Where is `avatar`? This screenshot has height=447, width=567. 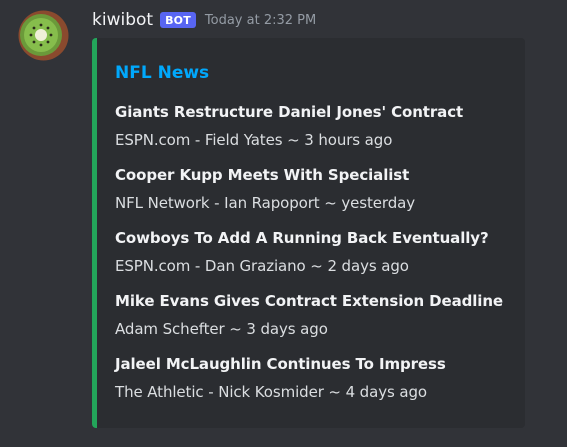
avatar is located at coordinates (43, 35).